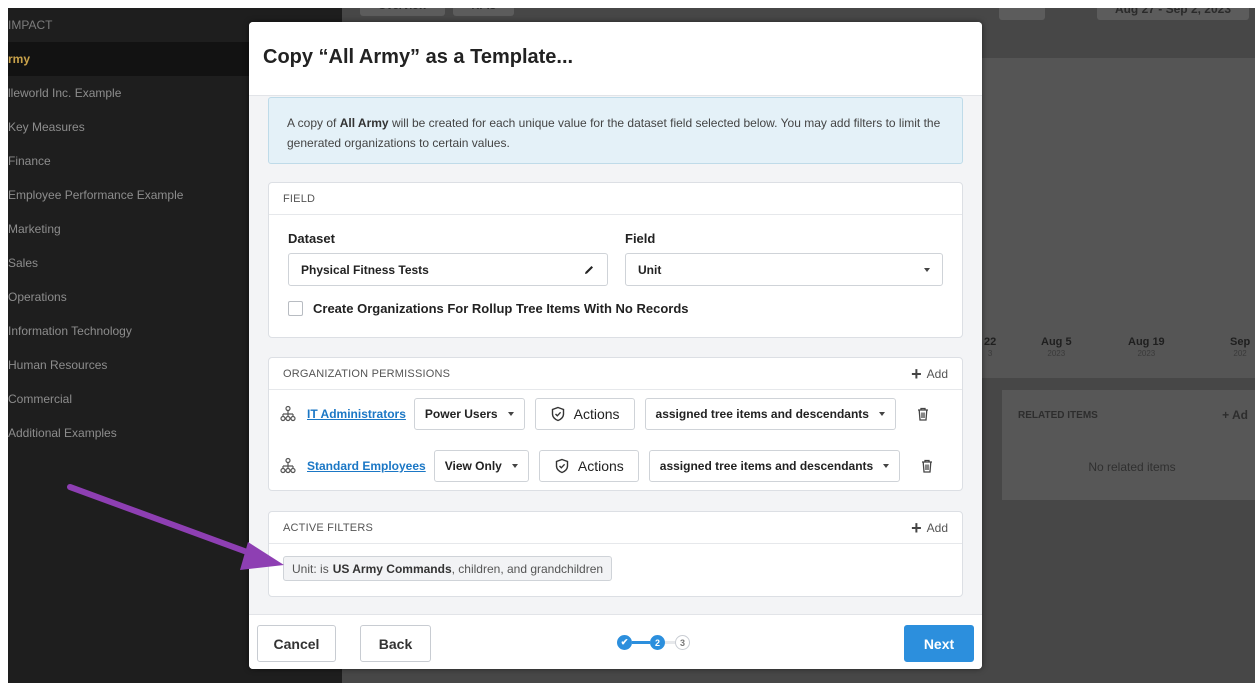  What do you see at coordinates (624, 642) in the screenshot?
I see `step-1-check-icon: ✔` at bounding box center [624, 642].